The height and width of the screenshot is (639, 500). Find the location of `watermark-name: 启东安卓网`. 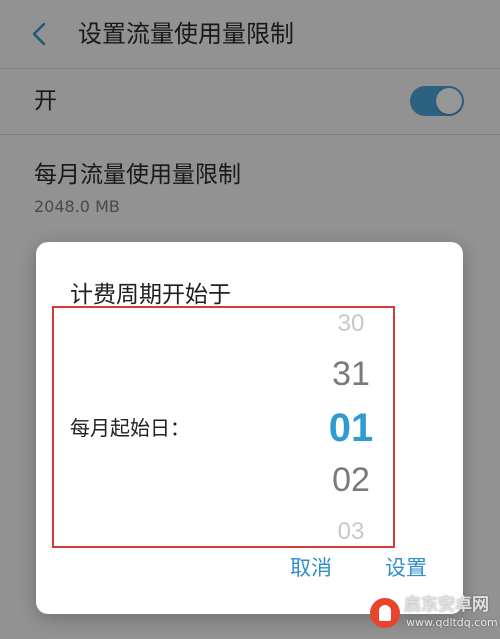

watermark-name: 启东安卓网 is located at coordinates (446, 605).